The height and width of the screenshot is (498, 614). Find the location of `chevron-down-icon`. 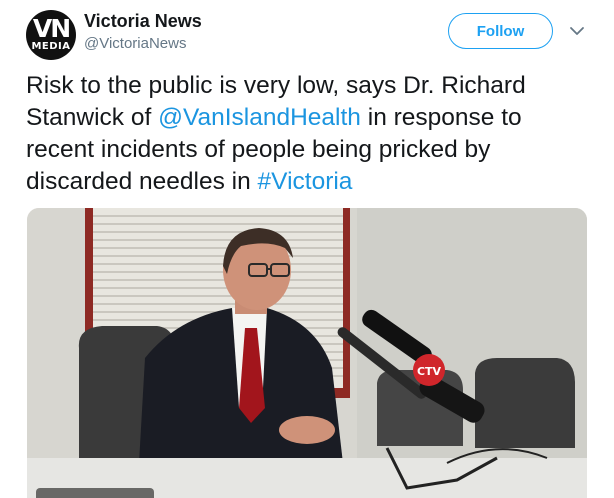

chevron-down-icon is located at coordinates (577, 31).